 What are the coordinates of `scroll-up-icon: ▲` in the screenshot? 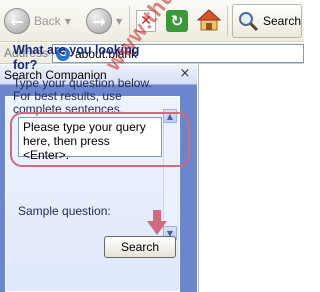 It's located at (170, 116).